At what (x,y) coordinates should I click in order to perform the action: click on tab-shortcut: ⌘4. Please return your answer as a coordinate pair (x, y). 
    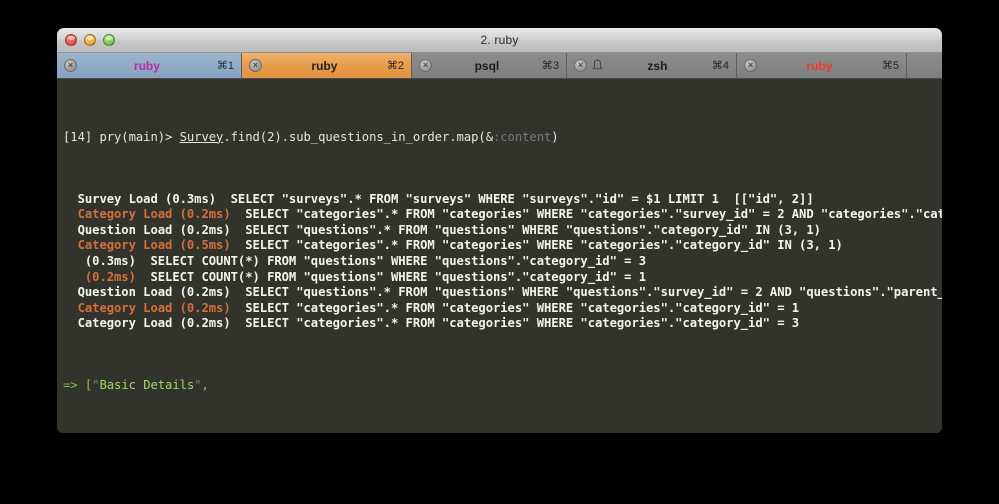
    Looking at the image, I should click on (720, 66).